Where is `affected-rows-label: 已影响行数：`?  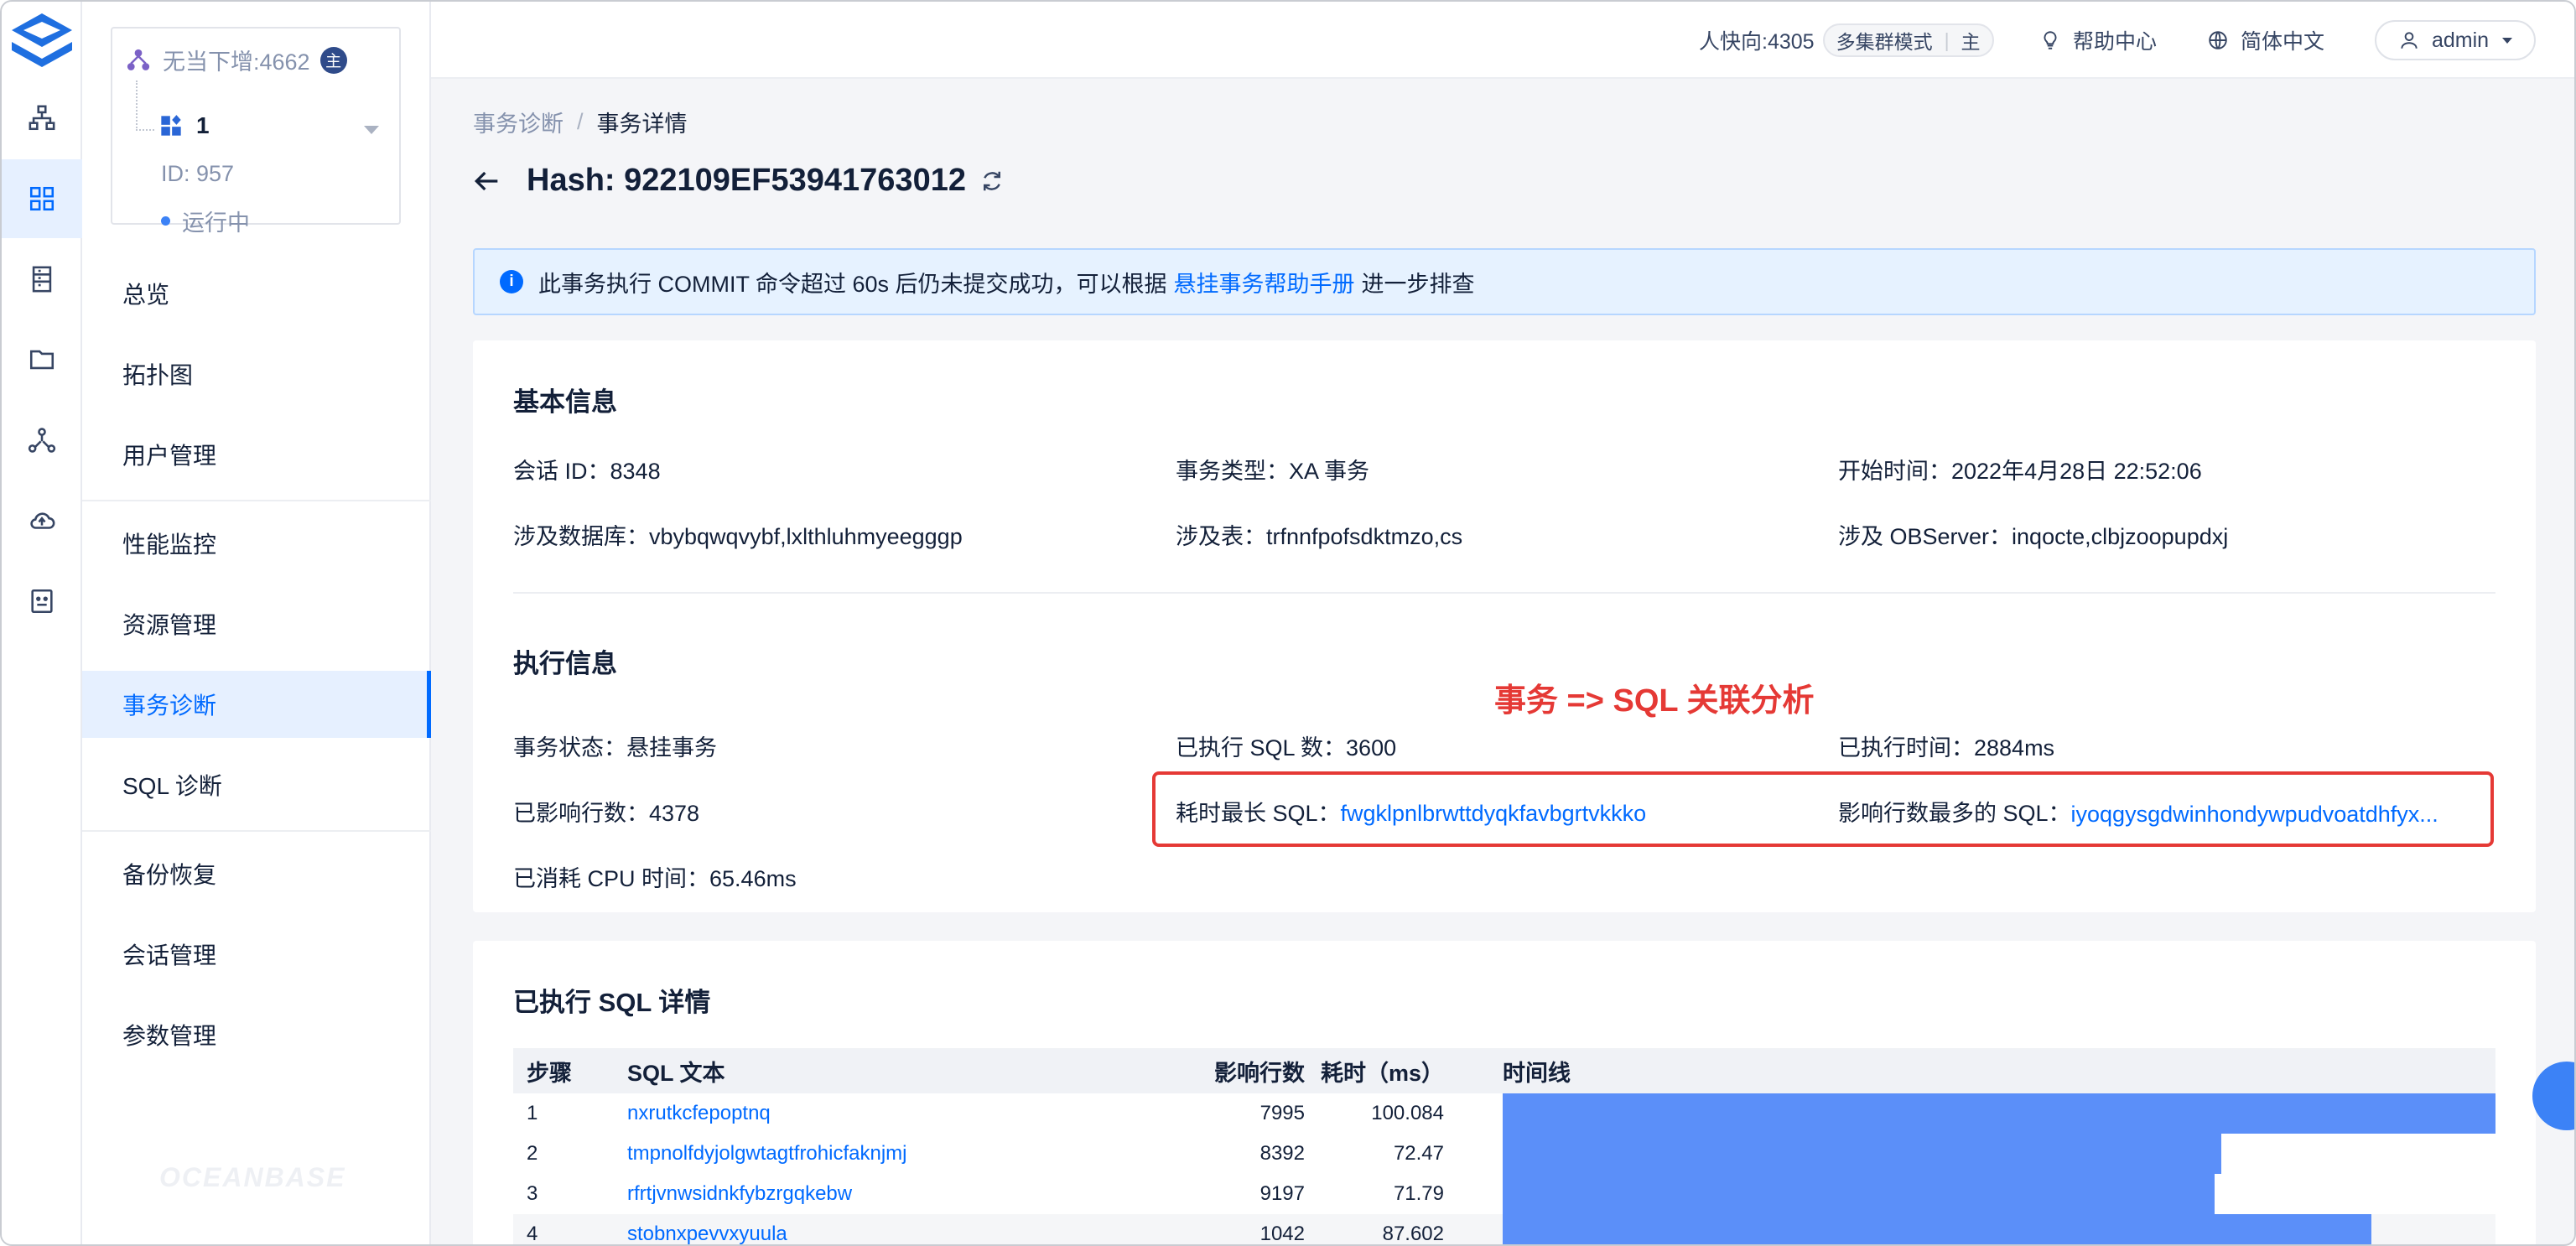
affected-rows-label: 已影响行数： is located at coordinates (581, 813).